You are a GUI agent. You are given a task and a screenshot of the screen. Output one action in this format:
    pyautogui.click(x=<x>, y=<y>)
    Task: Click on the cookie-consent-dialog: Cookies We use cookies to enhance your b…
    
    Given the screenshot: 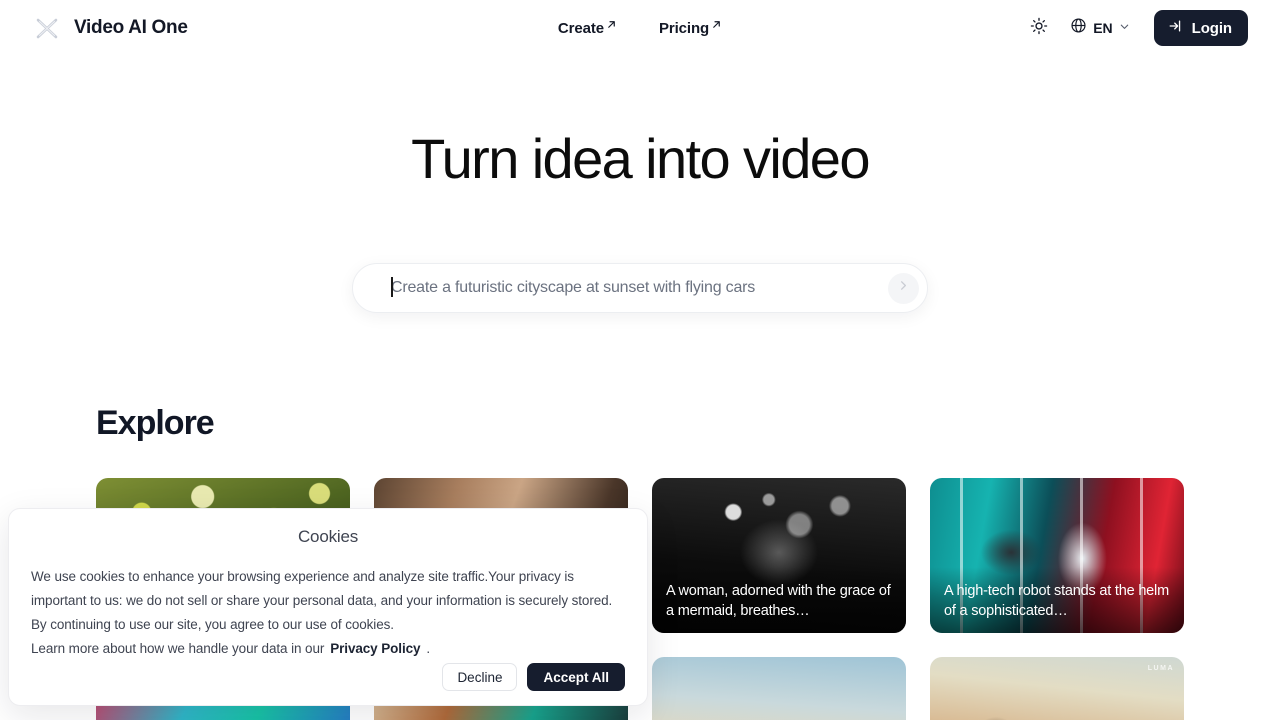 What is the action you would take?
    pyautogui.click(x=328, y=607)
    